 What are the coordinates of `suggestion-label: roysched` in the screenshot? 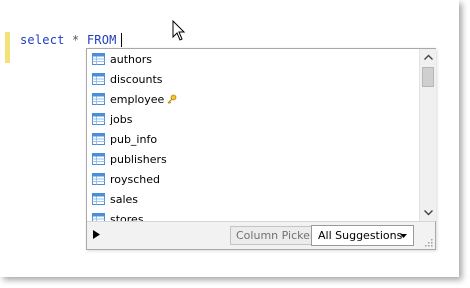 It's located at (135, 179).